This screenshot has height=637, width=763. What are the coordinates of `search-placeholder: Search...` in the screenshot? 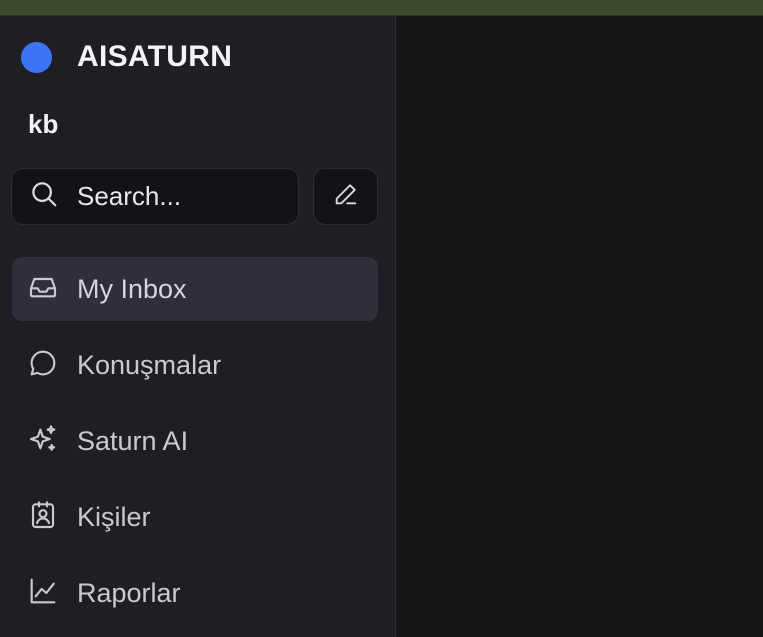 It's located at (129, 196).